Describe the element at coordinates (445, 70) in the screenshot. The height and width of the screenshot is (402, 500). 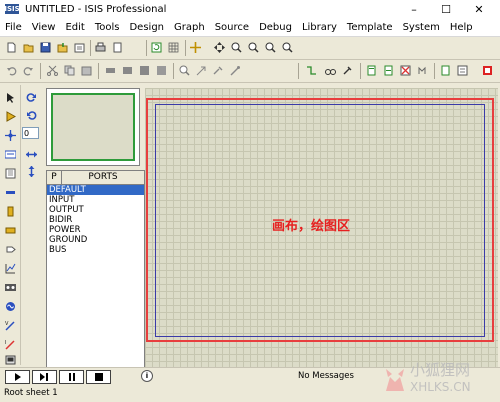
I see `netlist-icon` at that location.